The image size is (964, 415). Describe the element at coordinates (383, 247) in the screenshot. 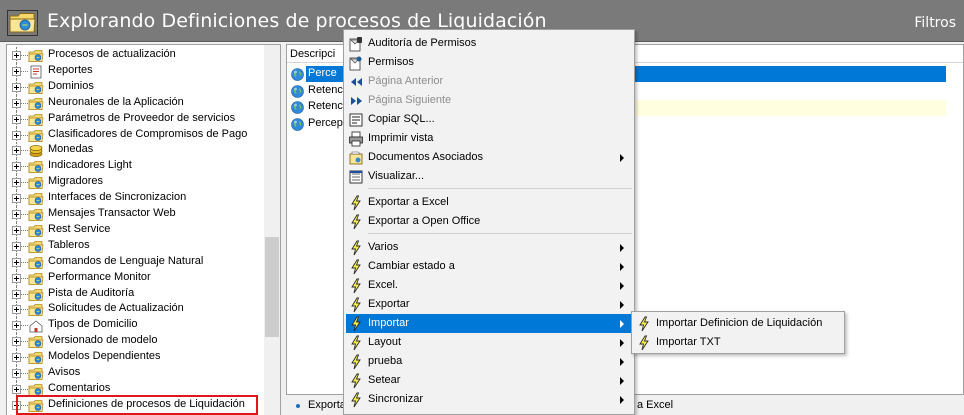

I see `menu-item-label: Varios` at that location.